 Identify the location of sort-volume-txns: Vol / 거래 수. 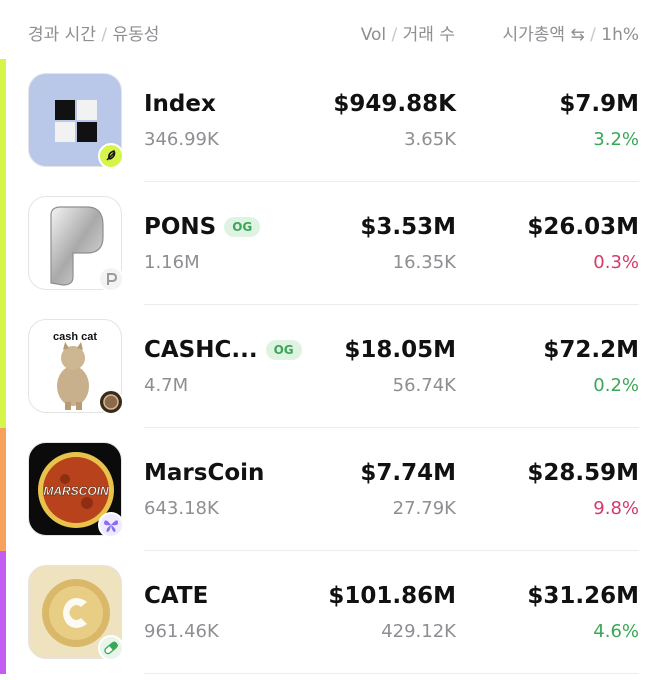
(408, 32).